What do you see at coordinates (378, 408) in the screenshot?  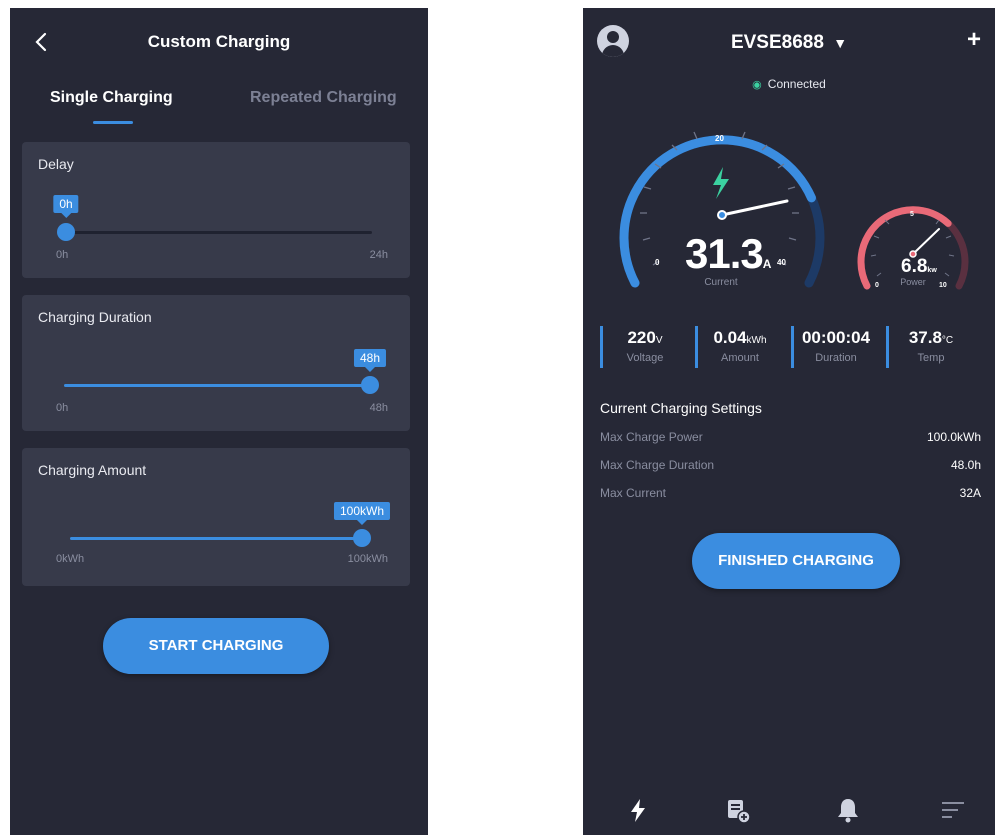 I see `duration-max-label: 48h` at bounding box center [378, 408].